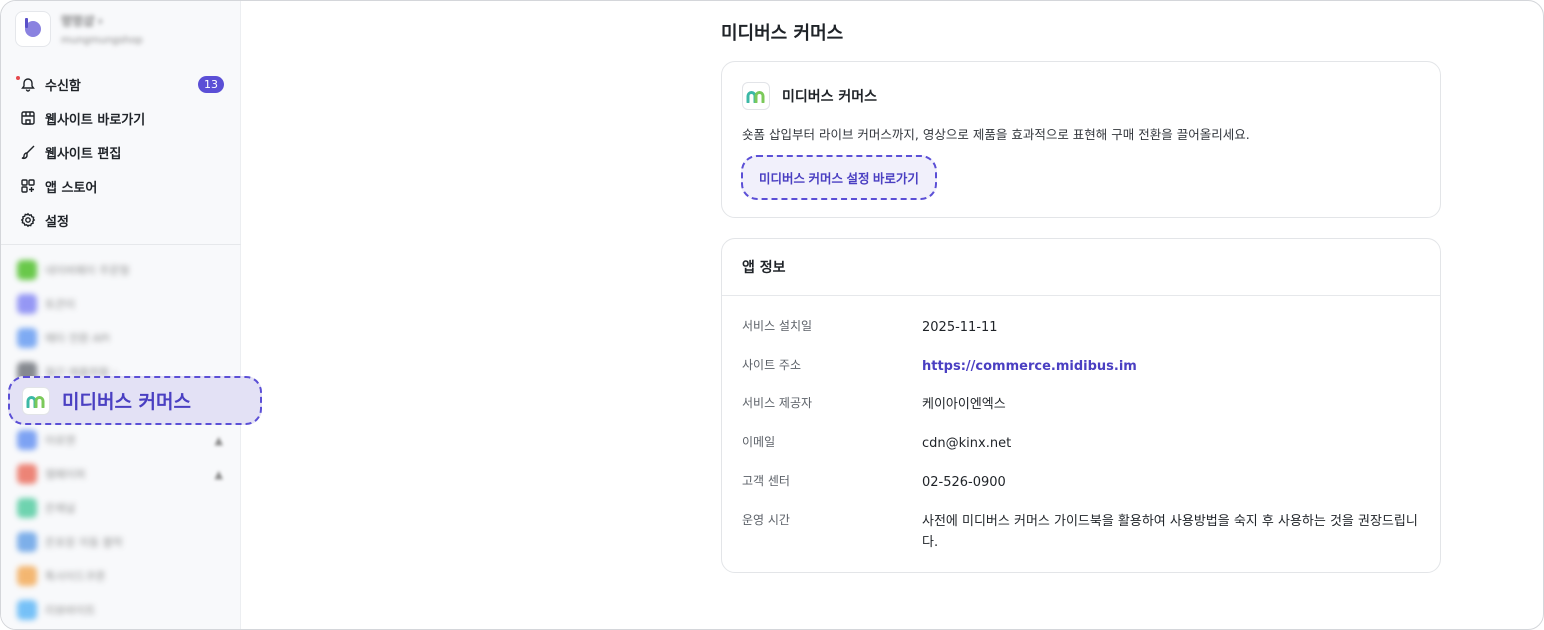 The height and width of the screenshot is (630, 1544). Describe the element at coordinates (1082, 327) in the screenshot. I see `info-row-install-date: 서비스 설치일 2025-11-11` at that location.